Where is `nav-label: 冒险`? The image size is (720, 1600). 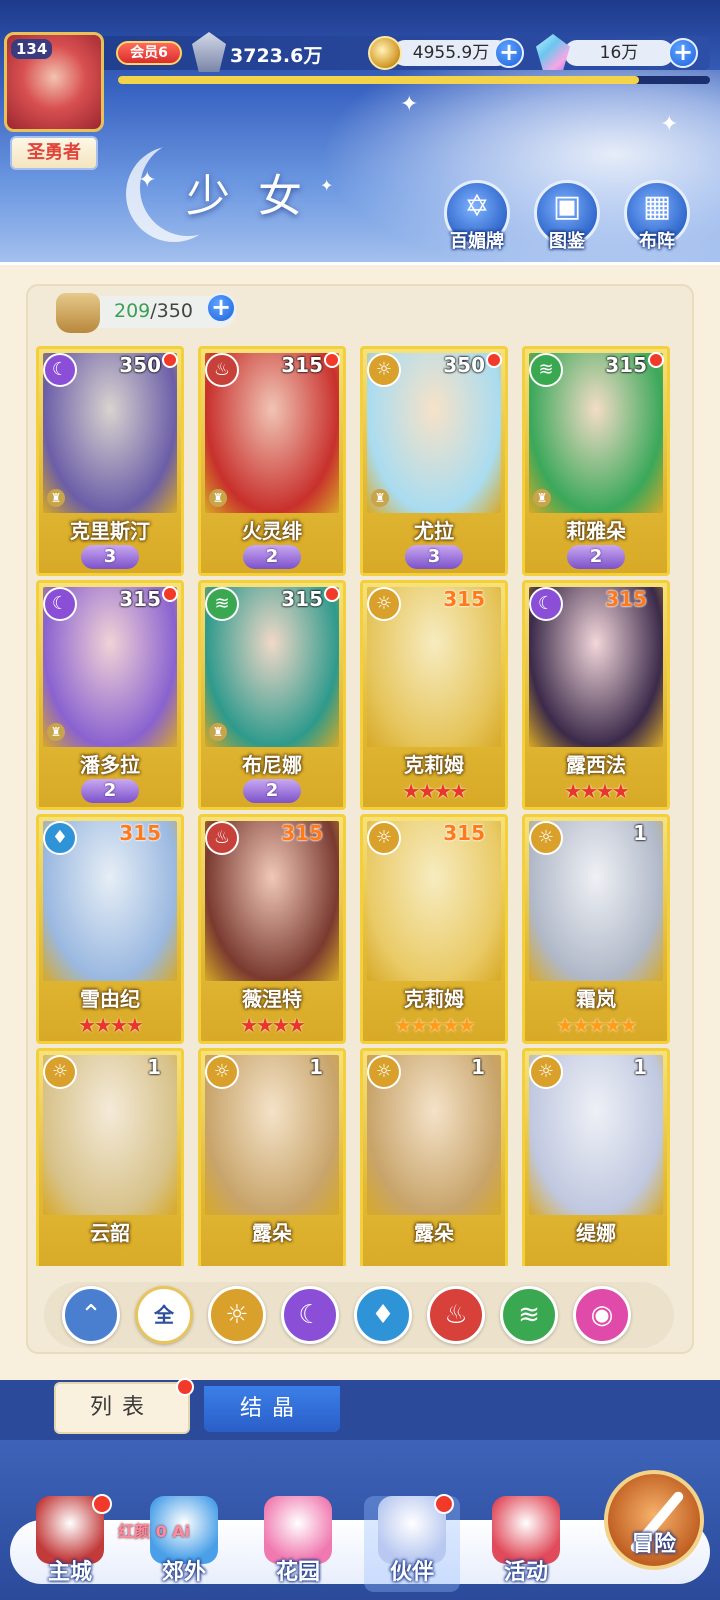
nav-label: 冒险 is located at coordinates (653, 1544).